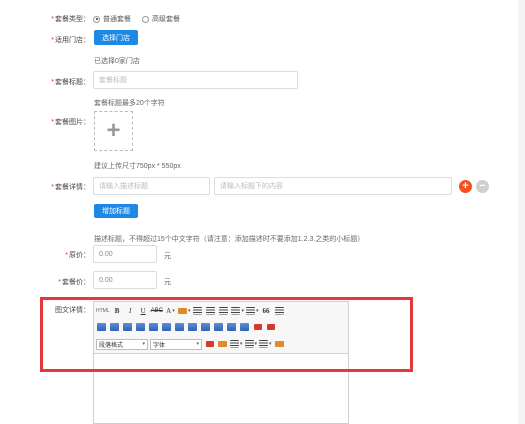 The width and height of the screenshot is (525, 424). Describe the element at coordinates (333, 186) in the screenshot. I see `detail-content-input: 请输入标题下的内容` at that location.